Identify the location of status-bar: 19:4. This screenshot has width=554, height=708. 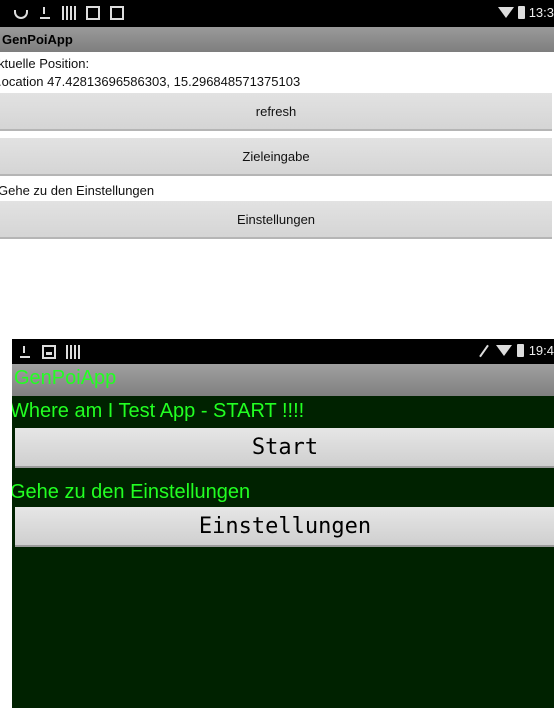
(283, 351).